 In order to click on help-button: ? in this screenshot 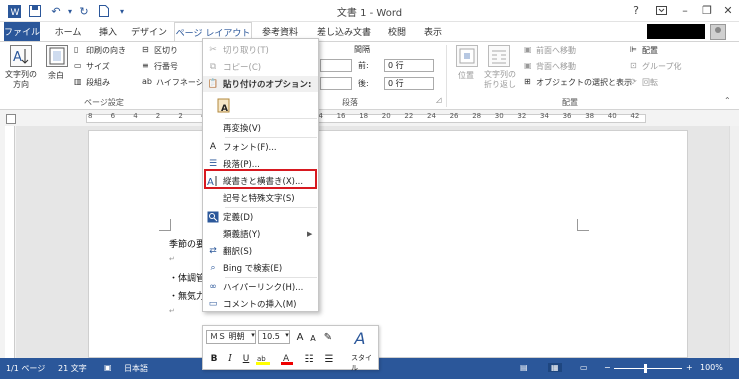, I will do `click(636, 10)`.